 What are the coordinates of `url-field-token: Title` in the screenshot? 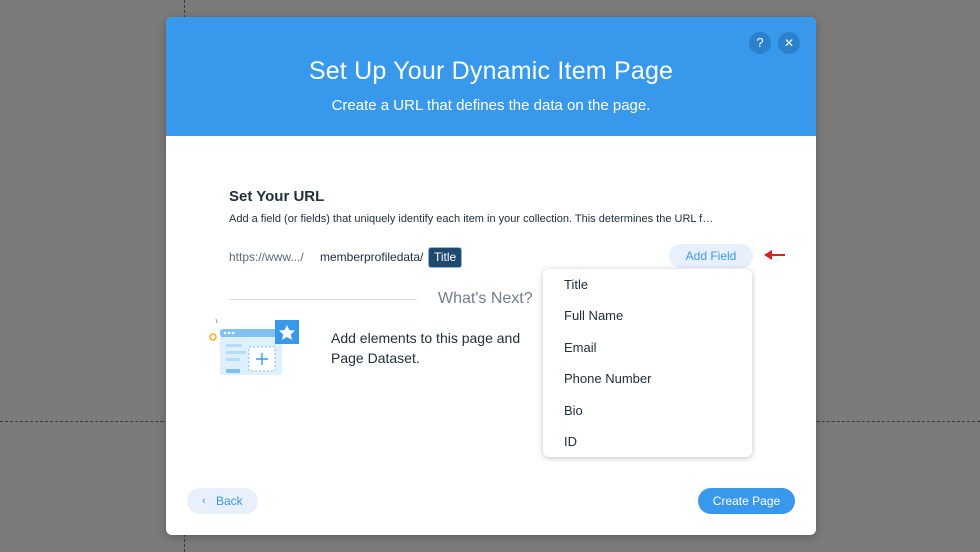 It's located at (445, 257).